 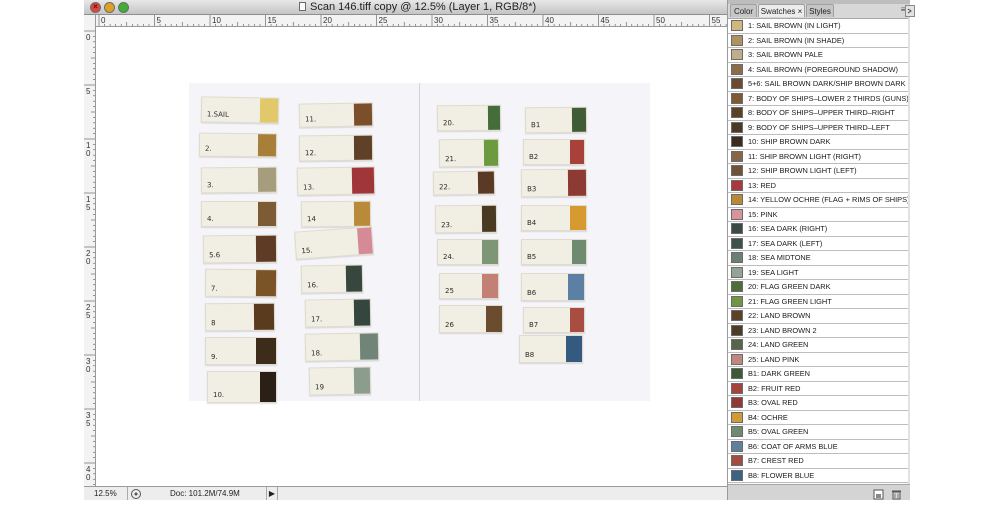 What do you see at coordinates (411, 21) in the screenshot?
I see `horizontal-ruler: 0 5 10 15 20 25 30 35 40 45 50 55` at bounding box center [411, 21].